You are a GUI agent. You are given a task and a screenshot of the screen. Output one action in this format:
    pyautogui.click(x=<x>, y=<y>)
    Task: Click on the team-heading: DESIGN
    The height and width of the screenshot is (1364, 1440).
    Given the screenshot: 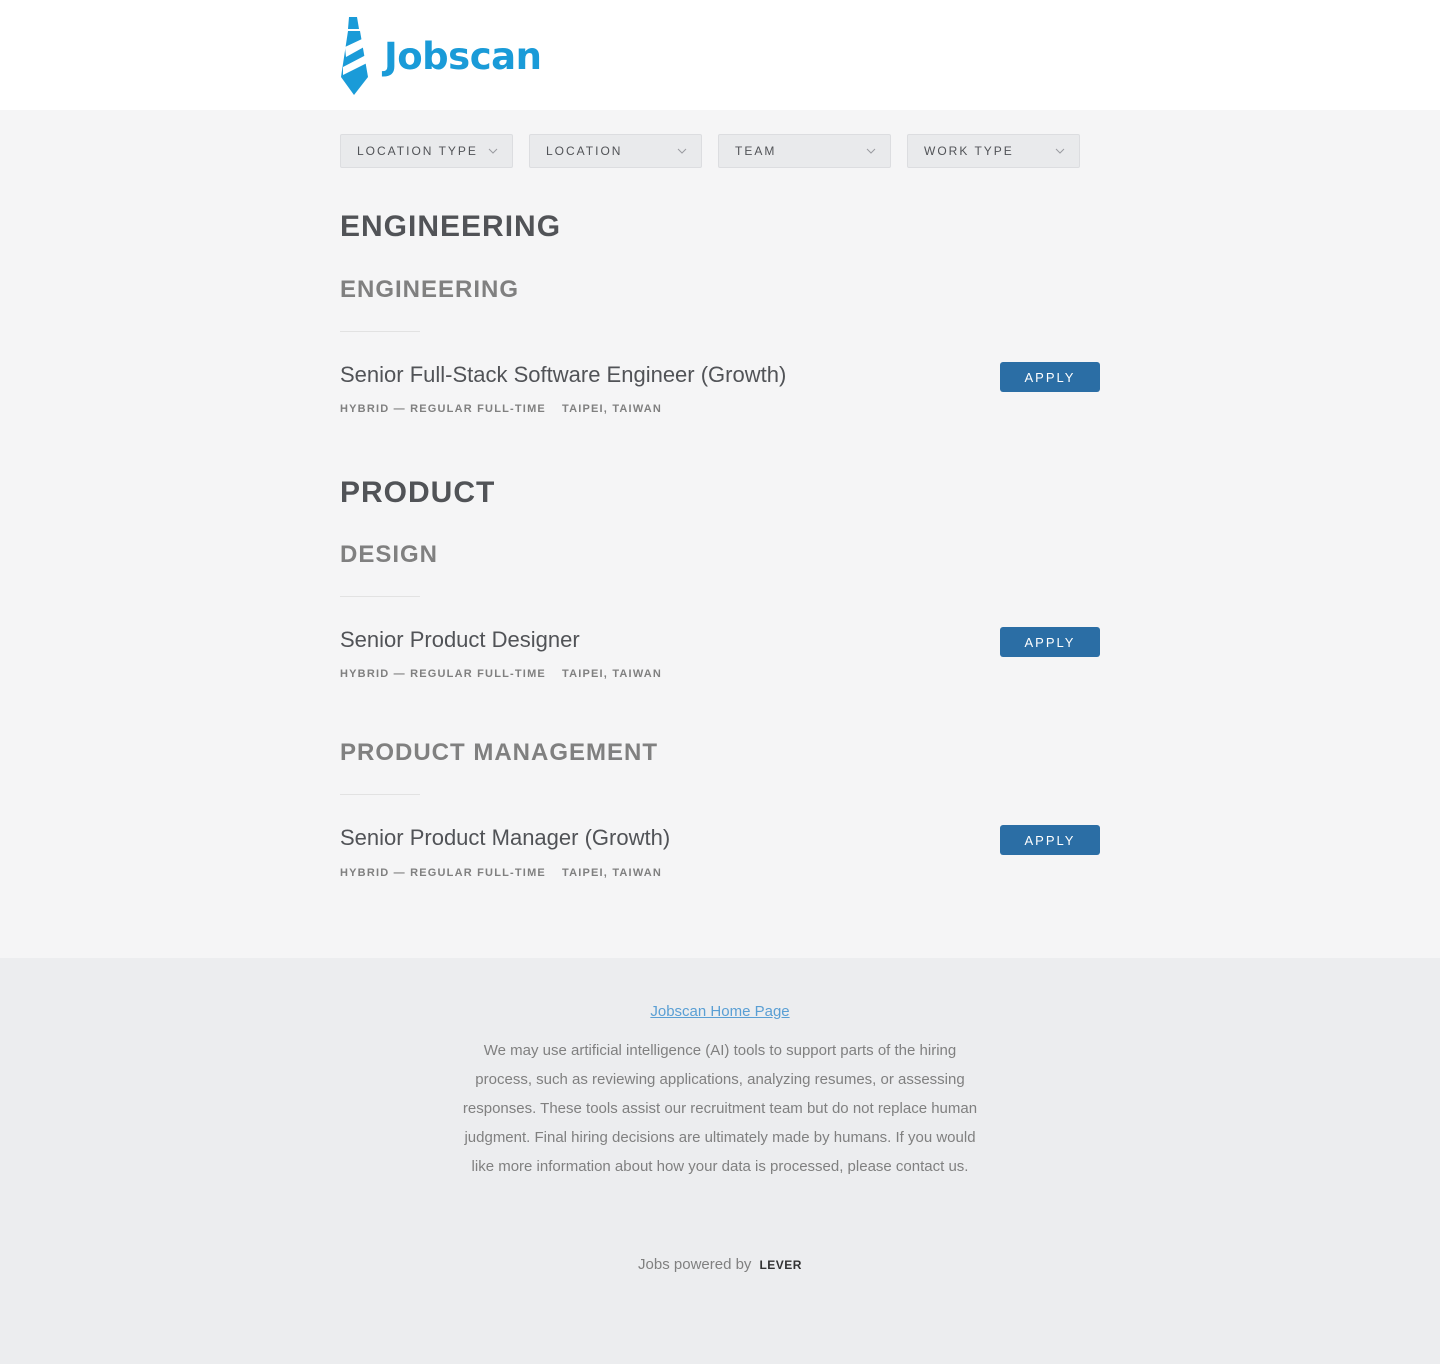 What is the action you would take?
    pyautogui.click(x=389, y=554)
    